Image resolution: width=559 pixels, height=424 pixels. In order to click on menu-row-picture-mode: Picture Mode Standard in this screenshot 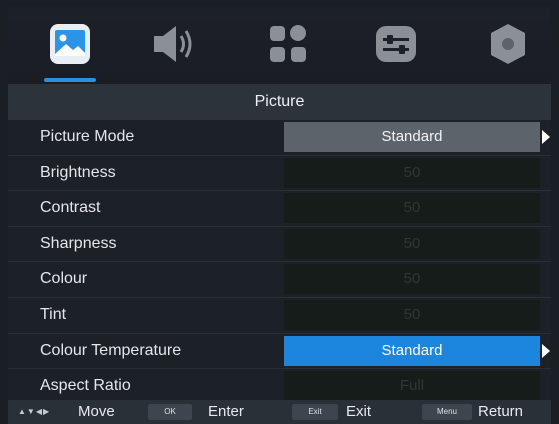, I will do `click(279, 138)`.